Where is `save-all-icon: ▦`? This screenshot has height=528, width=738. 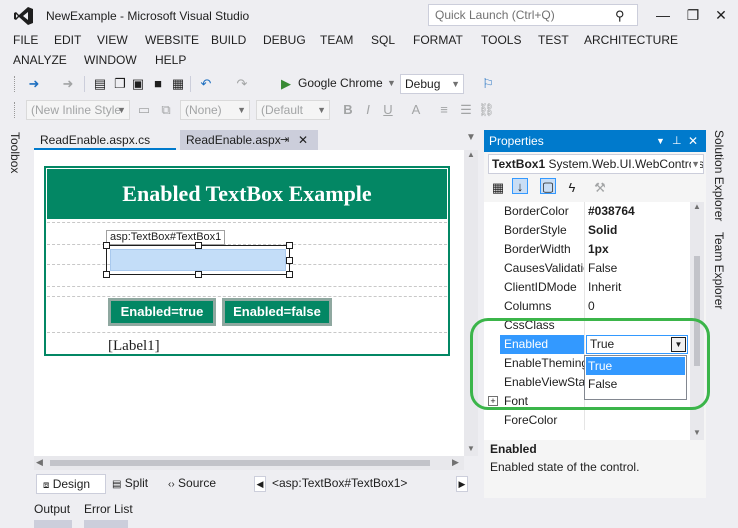 save-all-icon: ▦ is located at coordinates (178, 84).